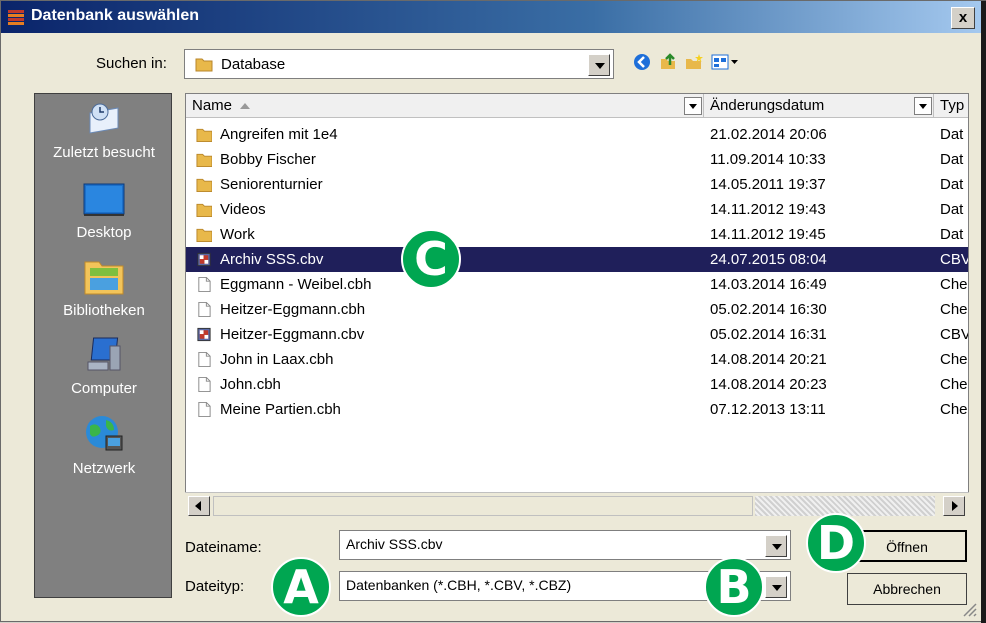  I want to click on place-label: Netzwerk, so click(104, 468).